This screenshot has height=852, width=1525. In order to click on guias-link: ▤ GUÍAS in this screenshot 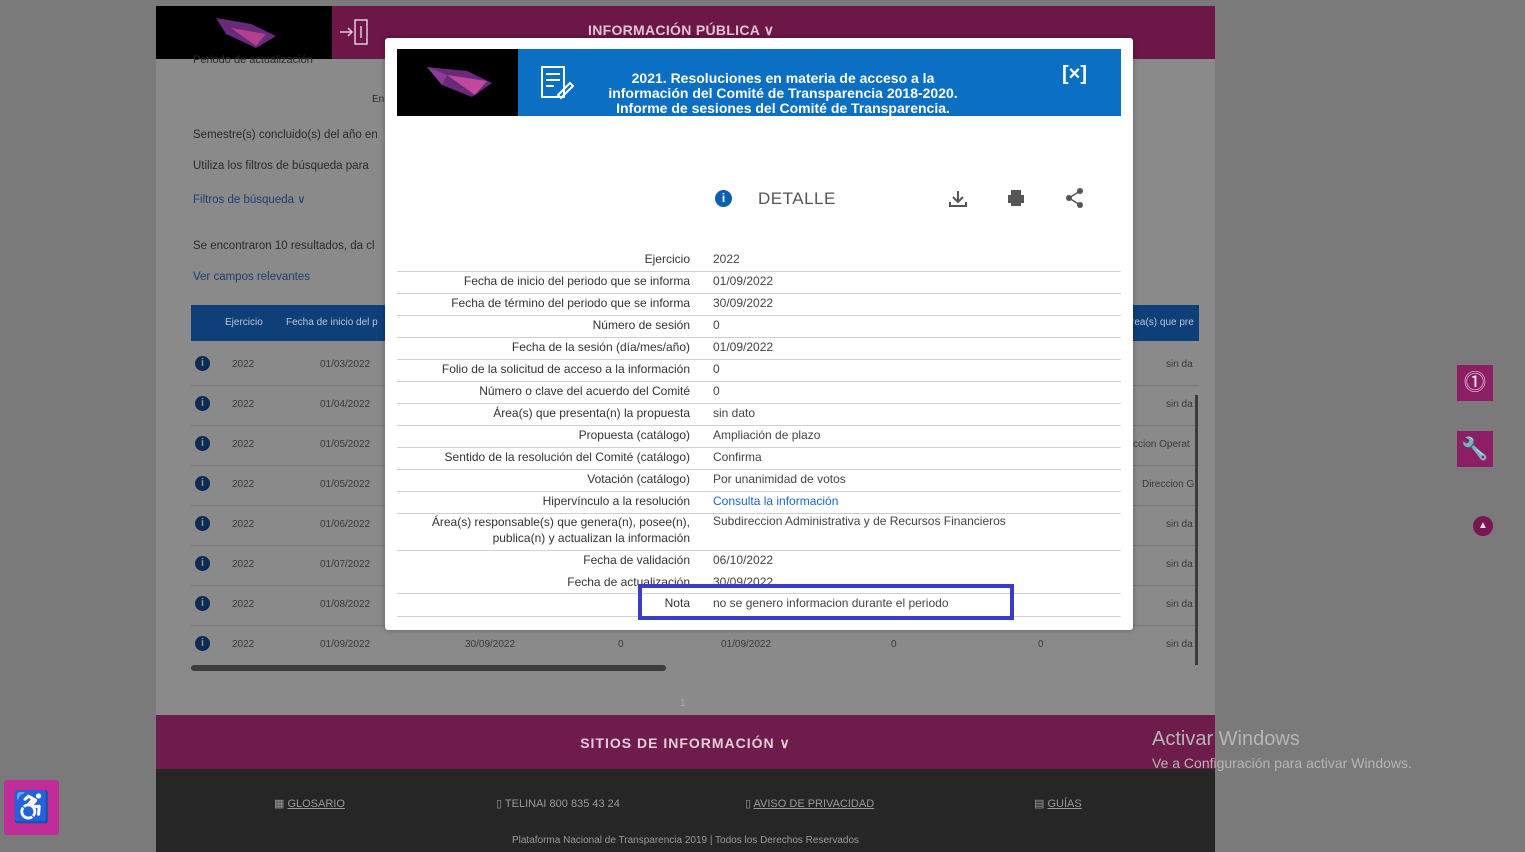, I will do `click(1058, 803)`.